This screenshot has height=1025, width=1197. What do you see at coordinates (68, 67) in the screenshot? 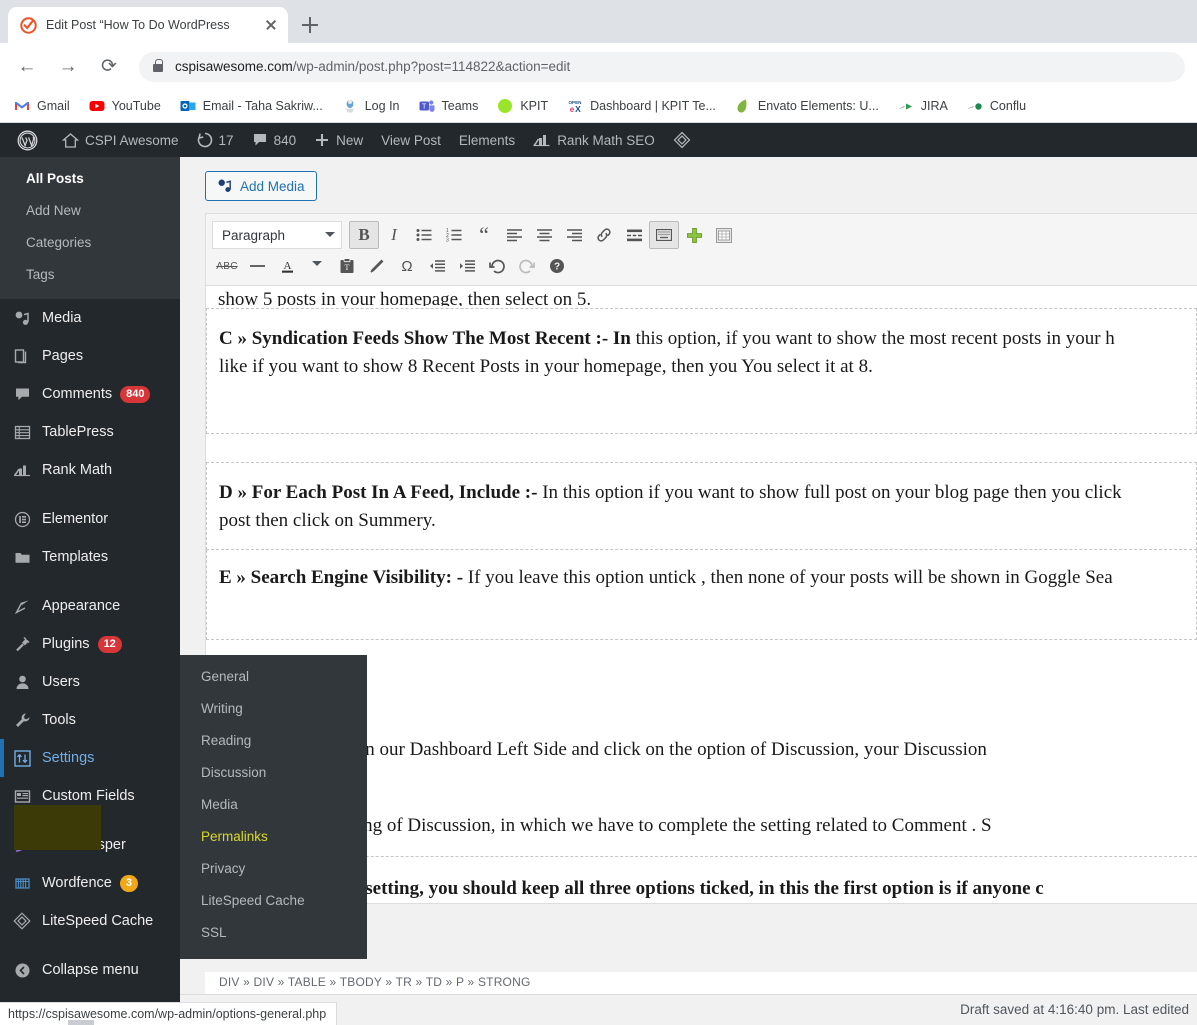
I see `forward-button: →` at bounding box center [68, 67].